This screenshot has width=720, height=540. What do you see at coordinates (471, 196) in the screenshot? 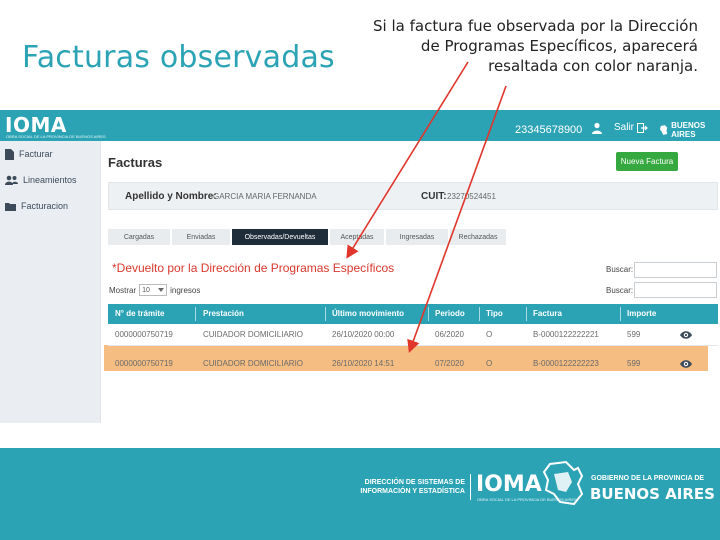
I see `cuit-value: 23270524451` at bounding box center [471, 196].